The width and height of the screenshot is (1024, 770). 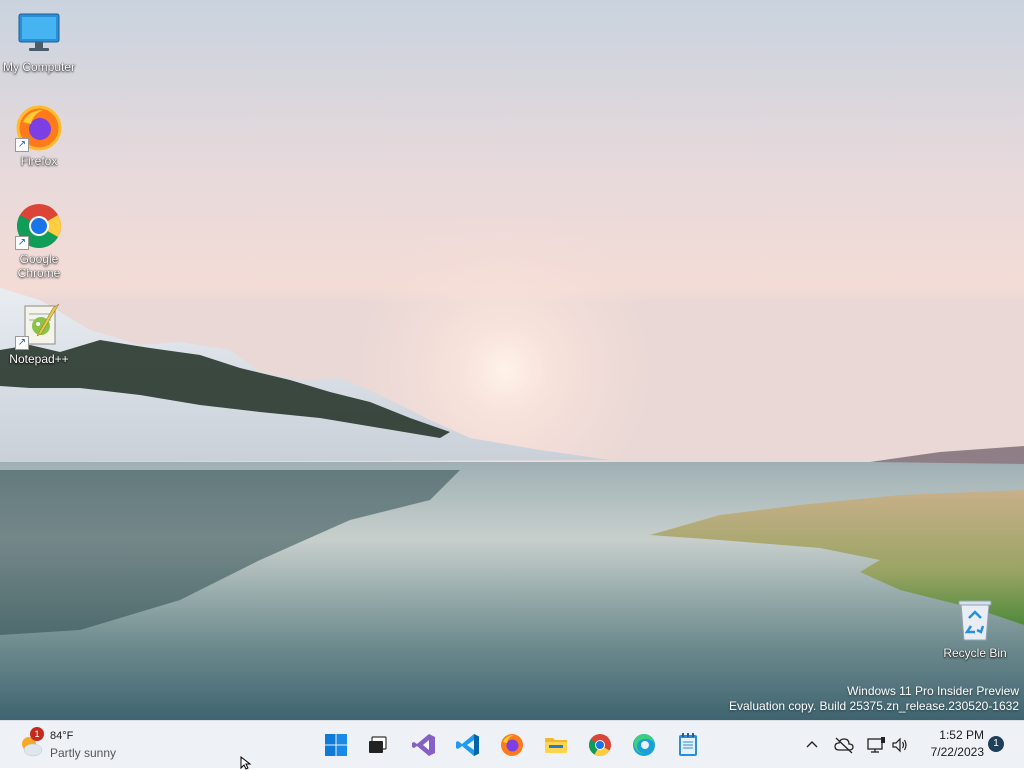 I want to click on weather-widget: 1 84°F Partly sunny, so click(x=76, y=745).